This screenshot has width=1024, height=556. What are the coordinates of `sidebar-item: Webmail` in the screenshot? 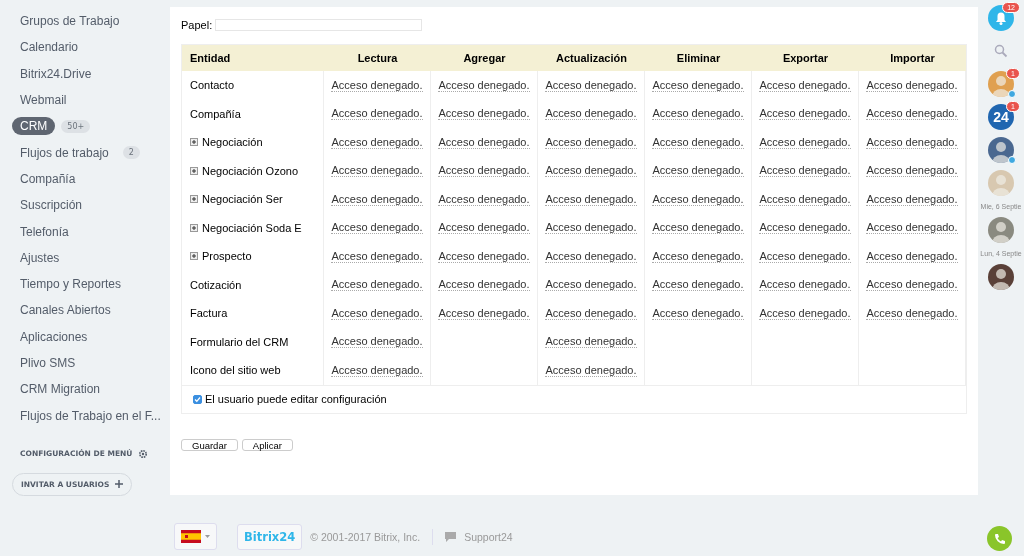 It's located at (43, 100).